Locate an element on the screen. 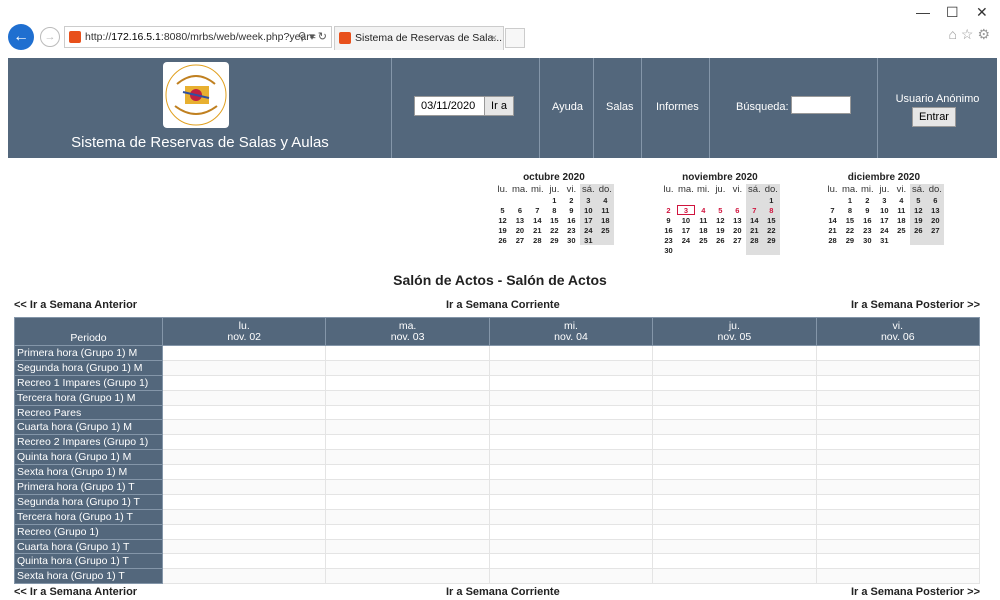 This screenshot has height=600, width=1000. calendar-day: 9 is located at coordinates (668, 220).